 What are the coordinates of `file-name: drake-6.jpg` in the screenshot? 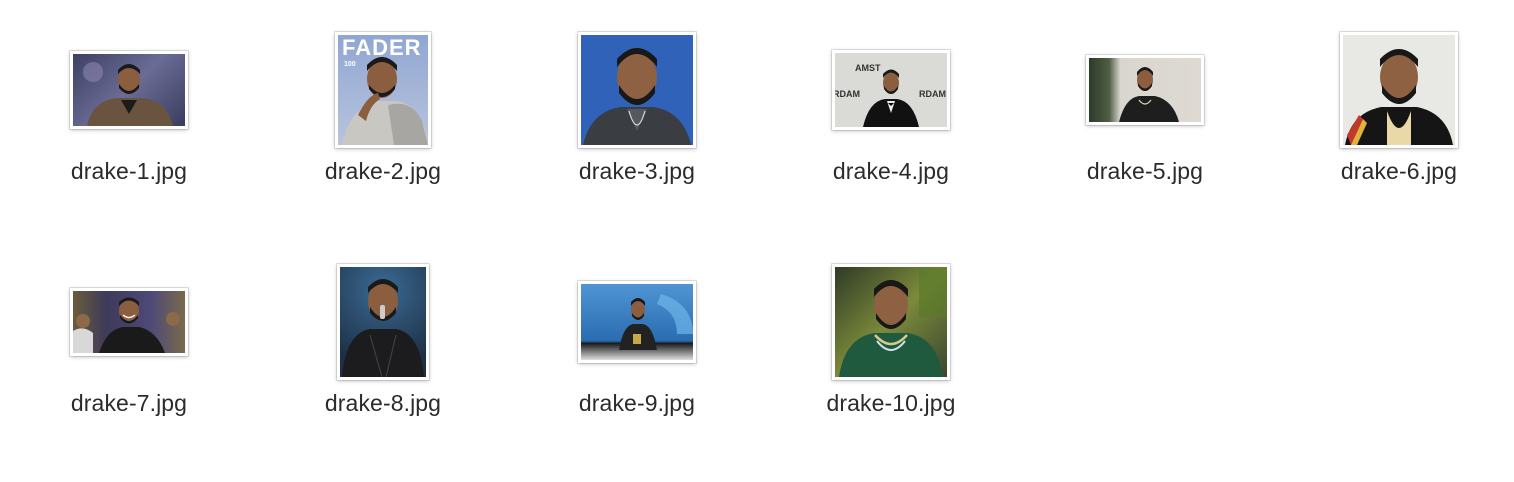 It's located at (1399, 171).